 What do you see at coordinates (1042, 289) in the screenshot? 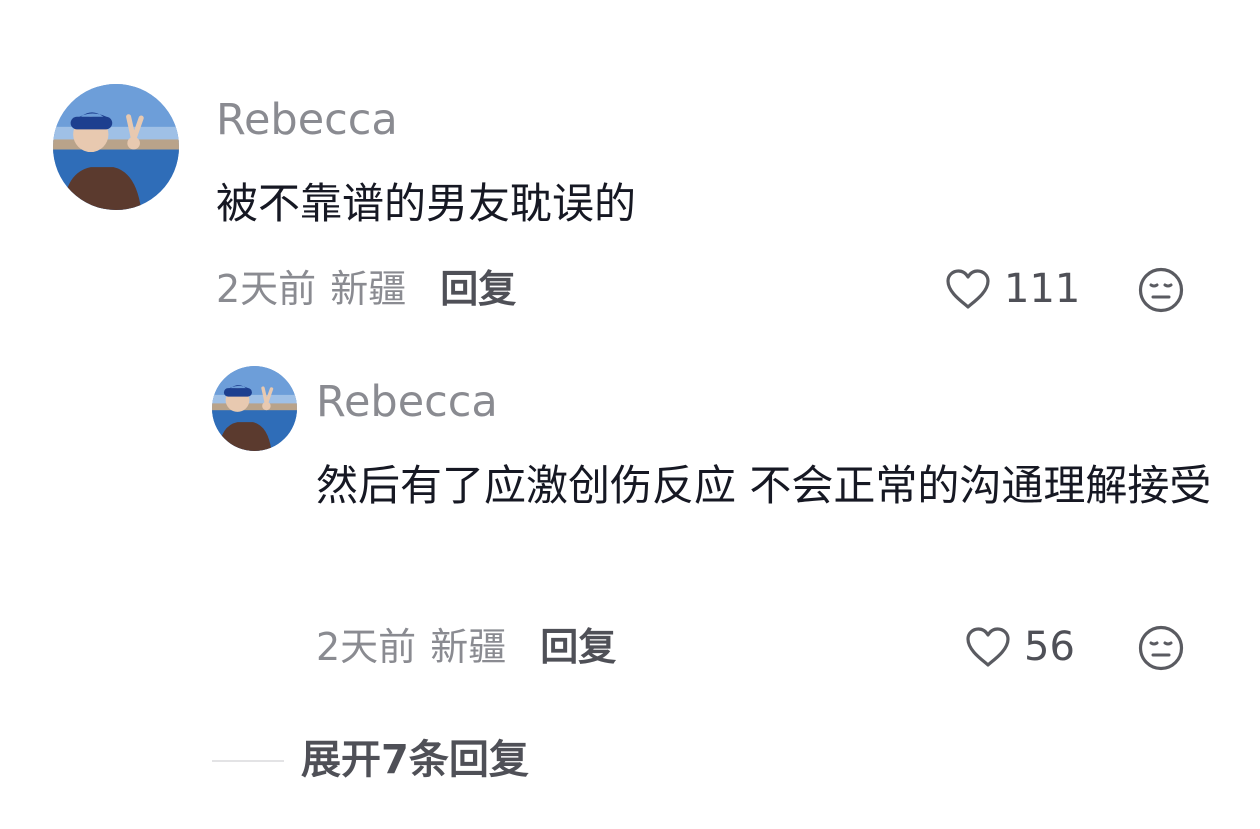
I see `like-count: 111` at bounding box center [1042, 289].